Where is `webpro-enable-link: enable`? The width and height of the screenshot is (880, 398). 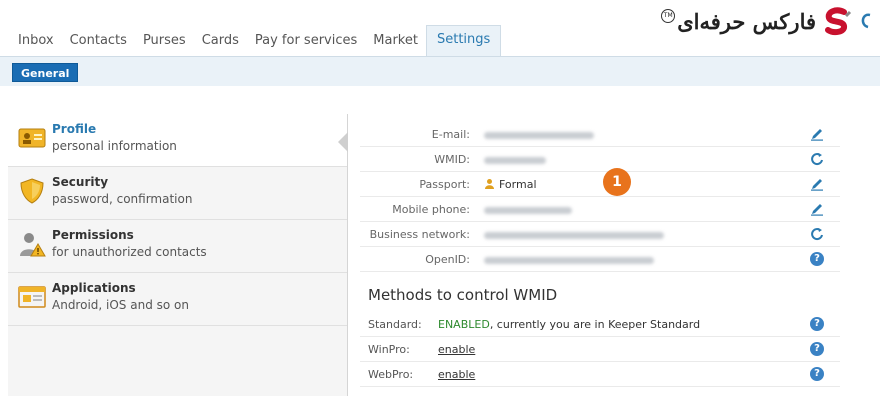 webpro-enable-link: enable is located at coordinates (456, 374).